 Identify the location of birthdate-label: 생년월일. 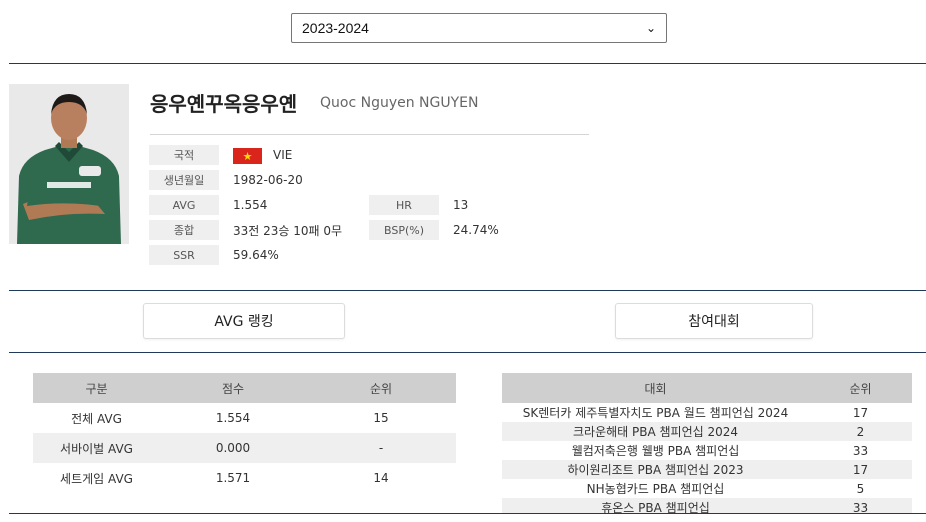
(184, 180).